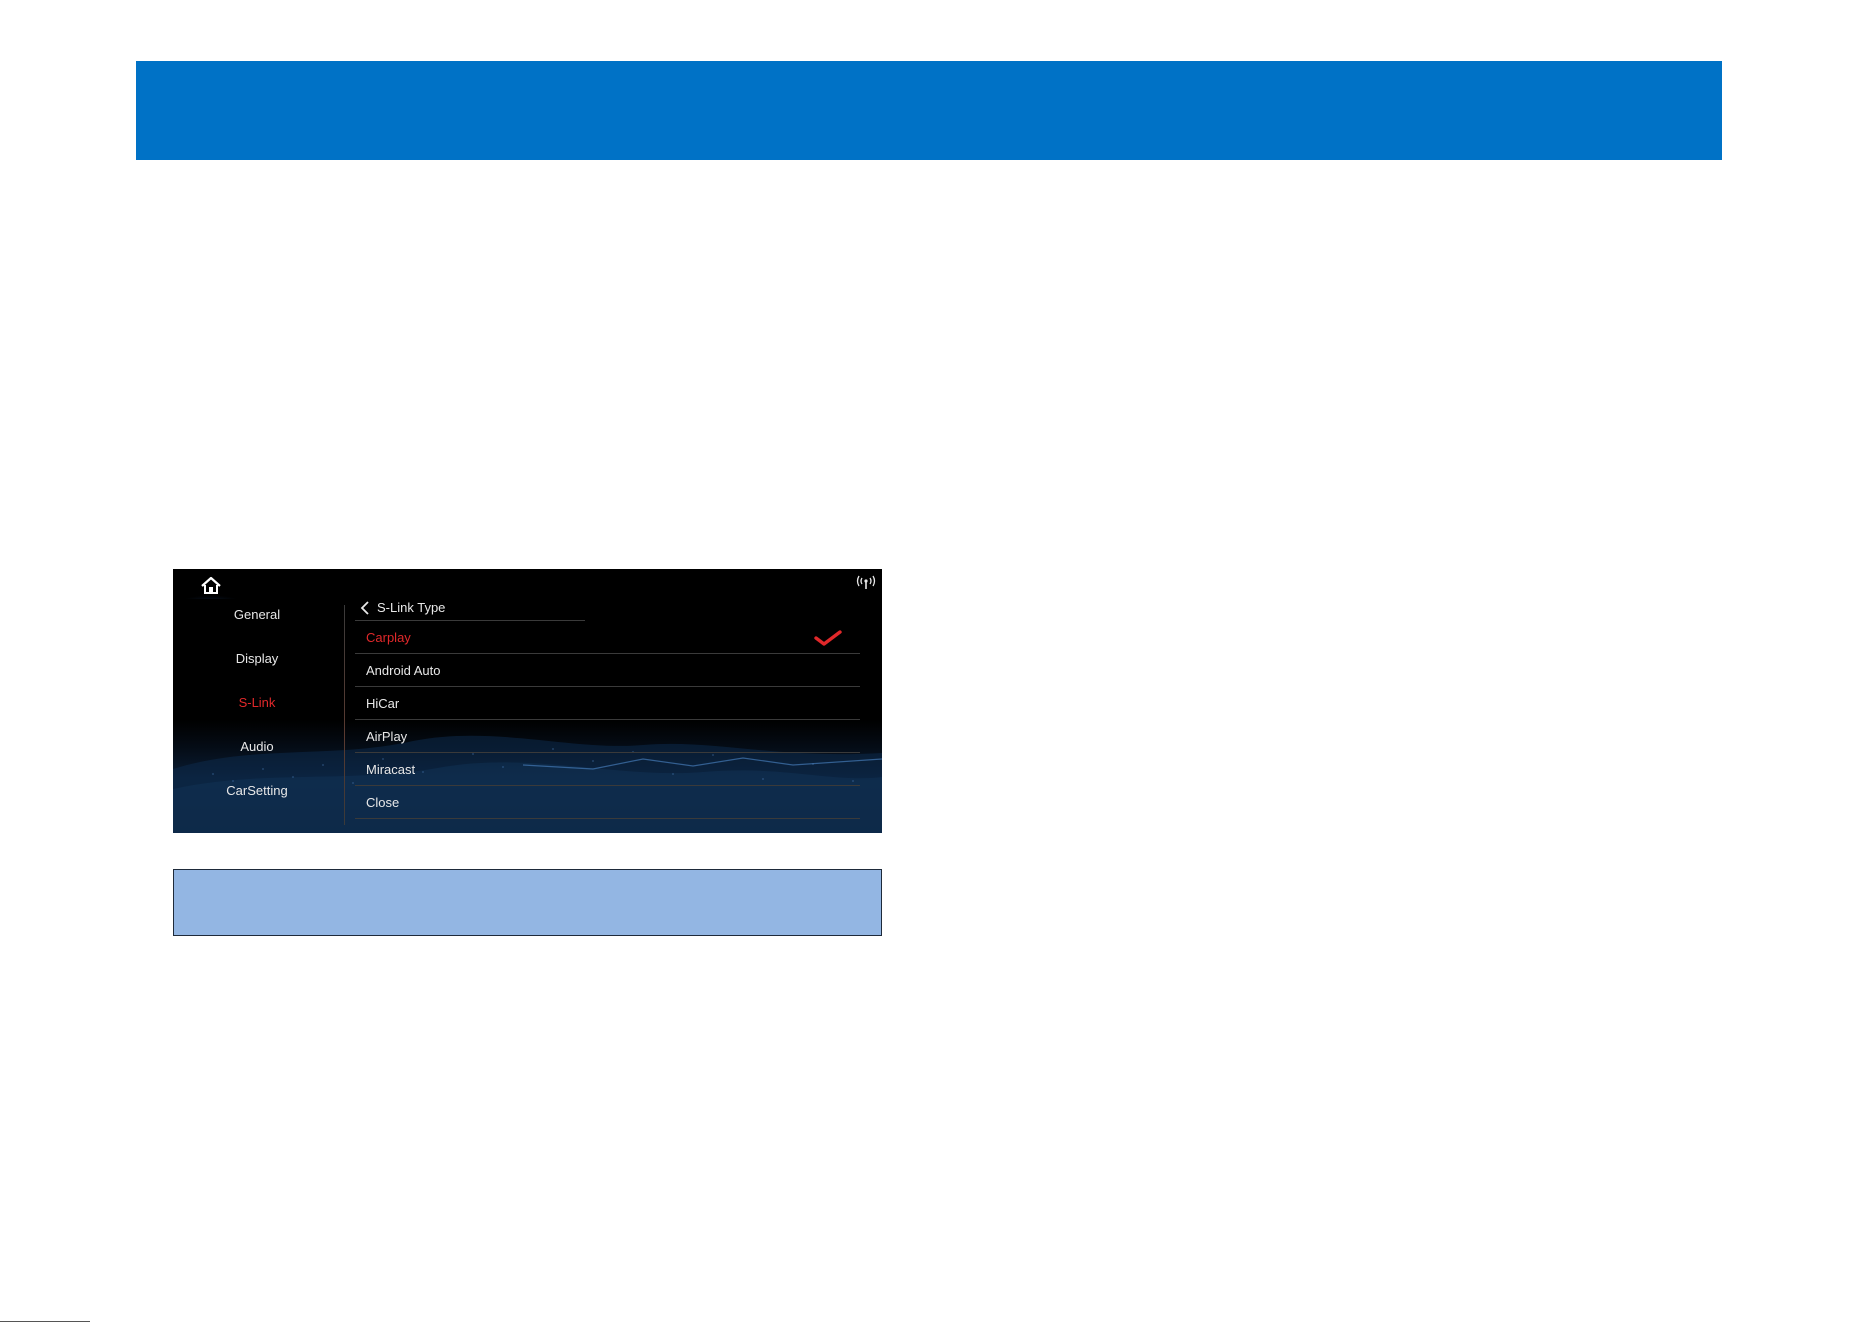  What do you see at coordinates (607, 670) in the screenshot?
I see `option-android-auto: Android Auto` at bounding box center [607, 670].